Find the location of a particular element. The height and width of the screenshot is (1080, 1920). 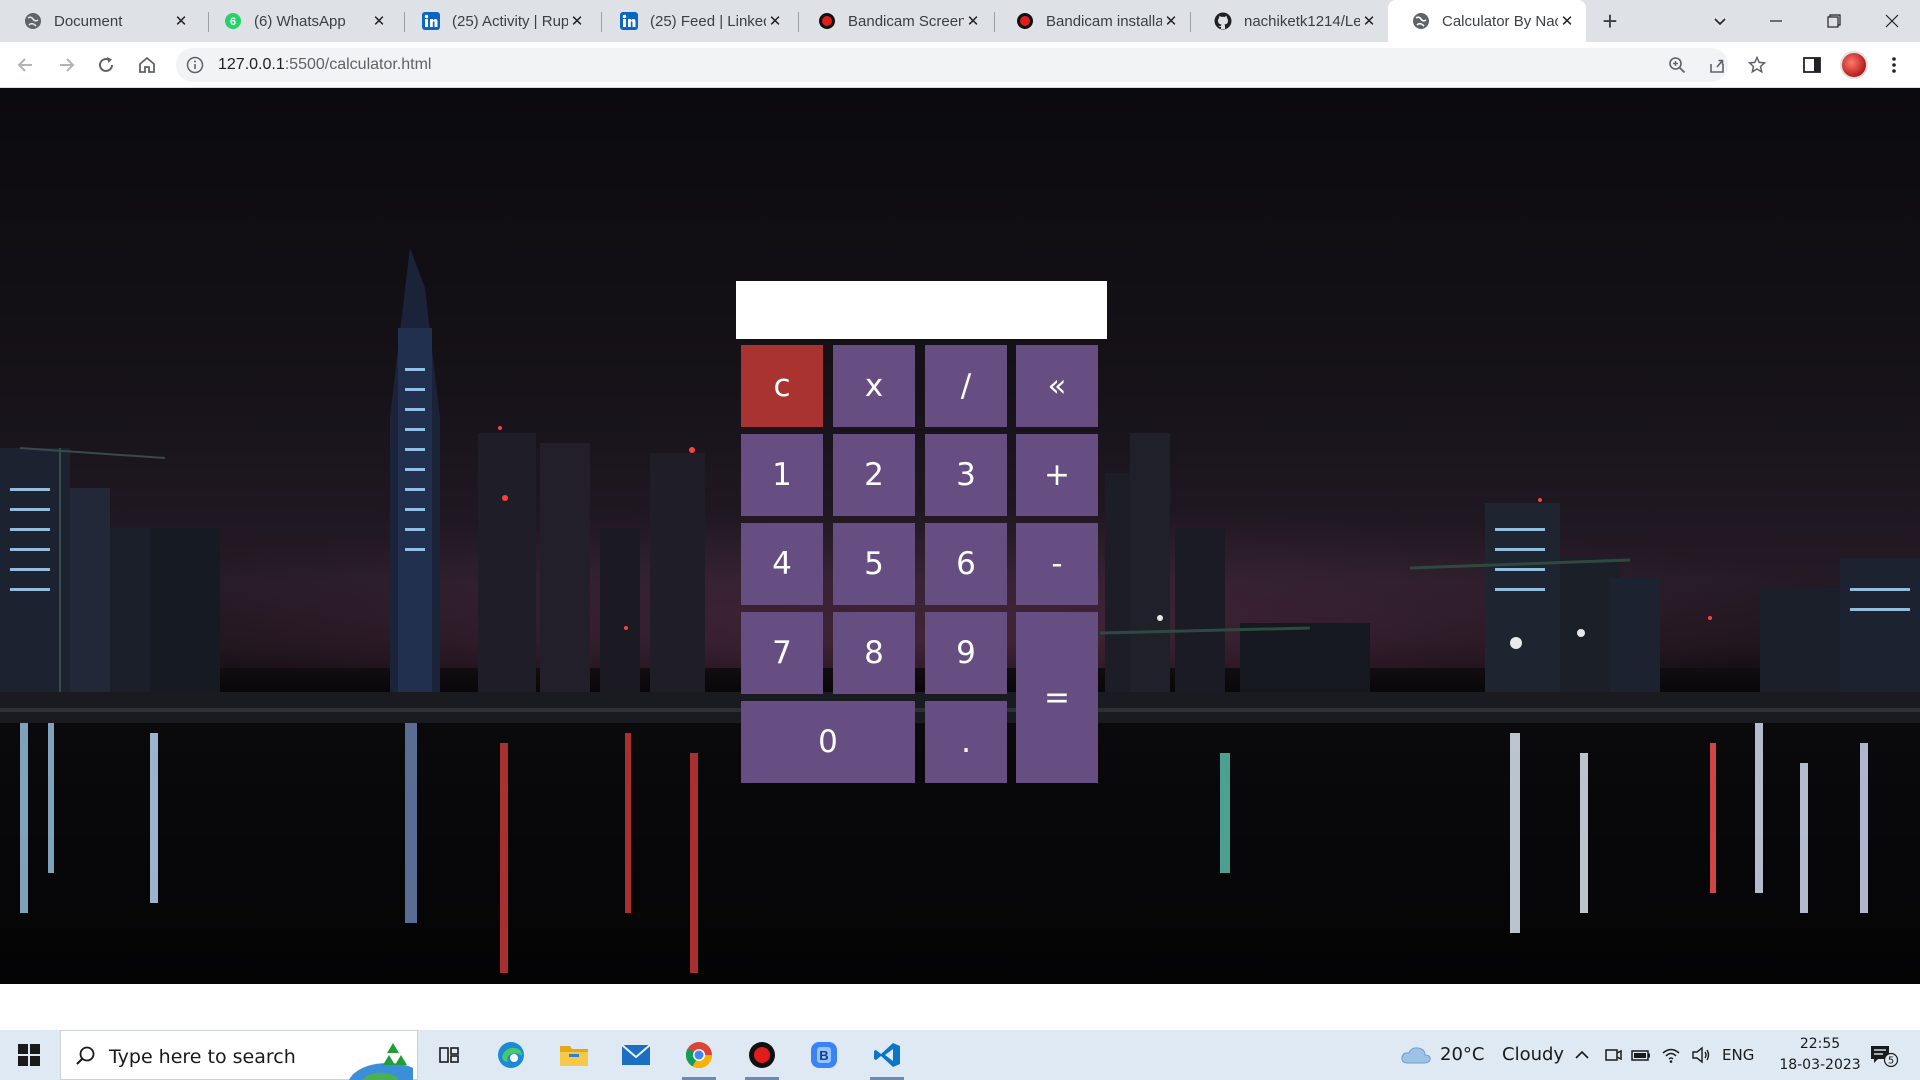

taskbar-search-box: Type here to search is located at coordinates (243, 1055).